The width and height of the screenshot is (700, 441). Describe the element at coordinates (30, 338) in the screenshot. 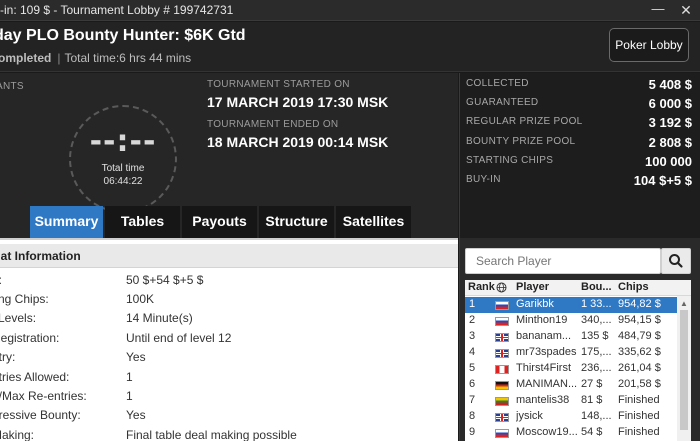

I see `info-key: Registration:` at that location.